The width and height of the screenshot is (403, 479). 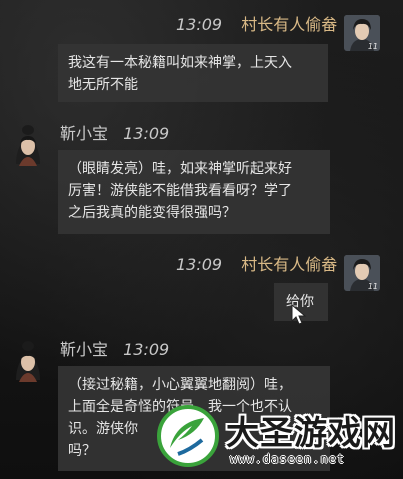 I want to click on watermark-url: www.daseen.net, so click(x=288, y=459).